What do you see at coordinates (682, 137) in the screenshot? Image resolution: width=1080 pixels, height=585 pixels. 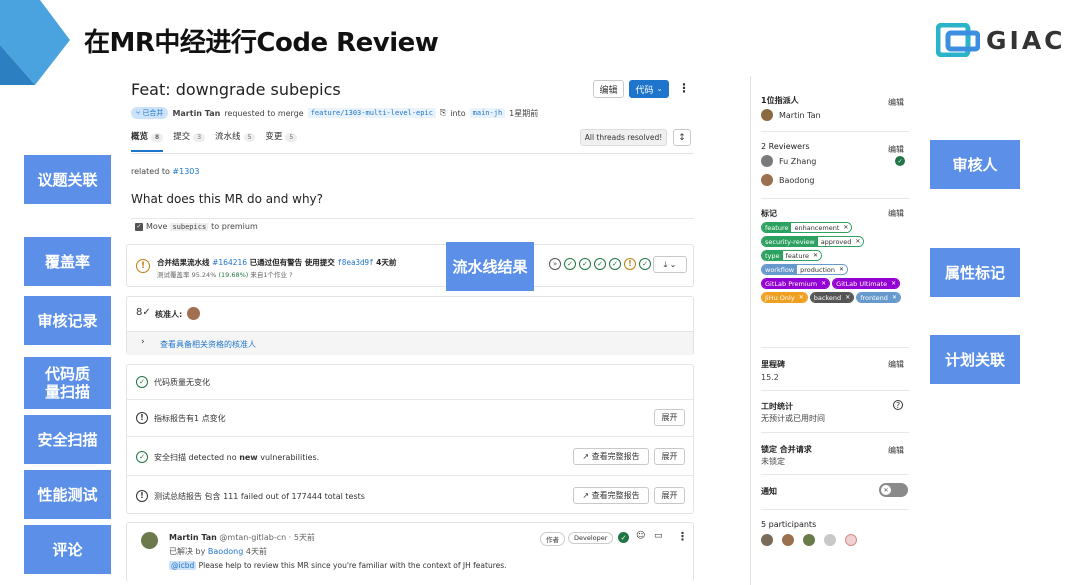 I see `expand-toggle-icon: ↕` at bounding box center [682, 137].